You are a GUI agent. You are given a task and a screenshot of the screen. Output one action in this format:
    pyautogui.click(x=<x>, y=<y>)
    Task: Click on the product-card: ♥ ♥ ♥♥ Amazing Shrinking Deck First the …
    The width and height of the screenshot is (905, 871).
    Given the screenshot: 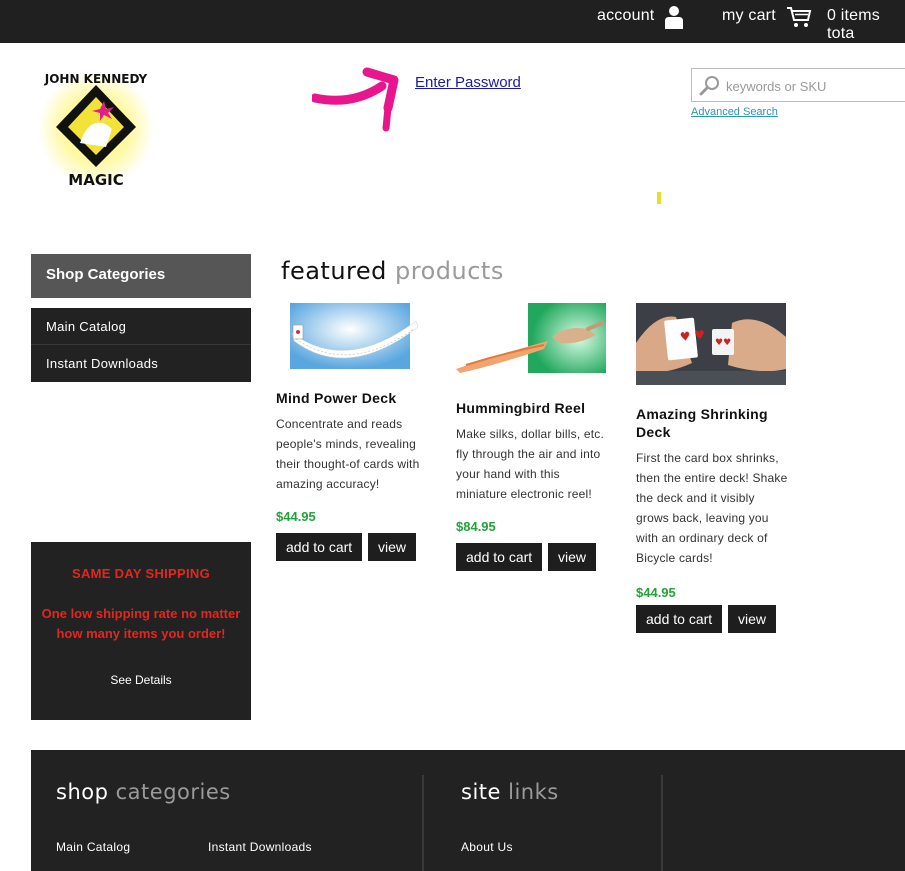 What is the action you would take?
    pyautogui.click(x=716, y=451)
    